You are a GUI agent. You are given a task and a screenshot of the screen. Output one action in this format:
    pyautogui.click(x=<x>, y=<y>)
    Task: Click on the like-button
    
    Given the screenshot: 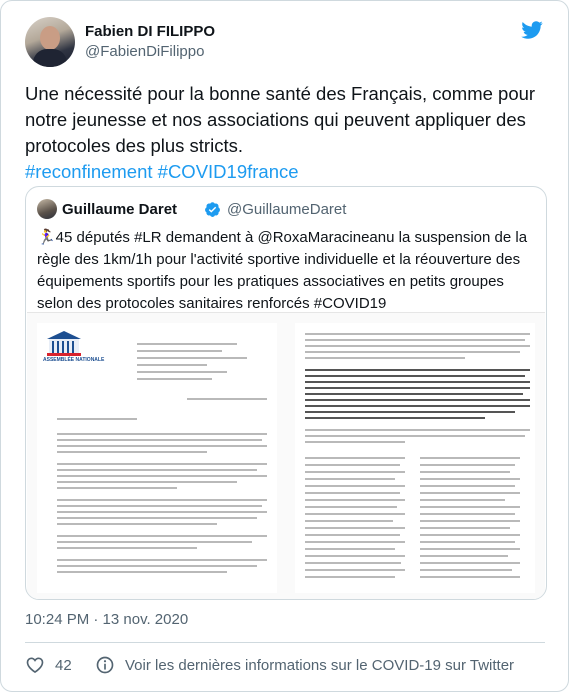 What is the action you would take?
    pyautogui.click(x=35, y=665)
    